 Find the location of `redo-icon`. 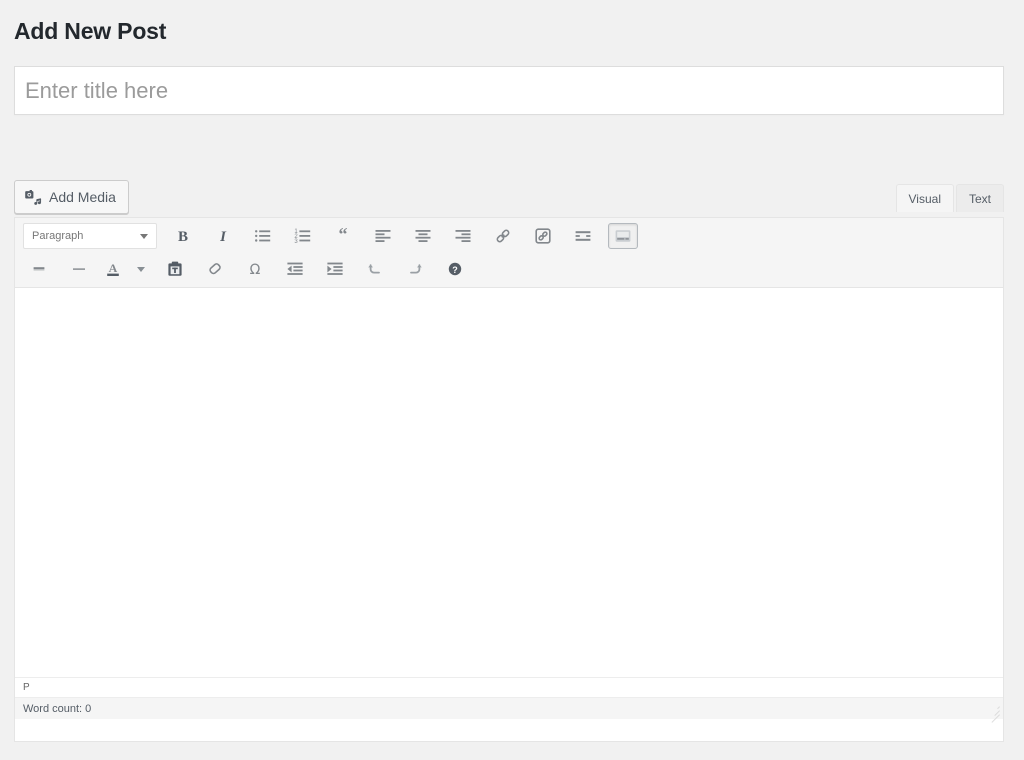

redo-icon is located at coordinates (415, 269).